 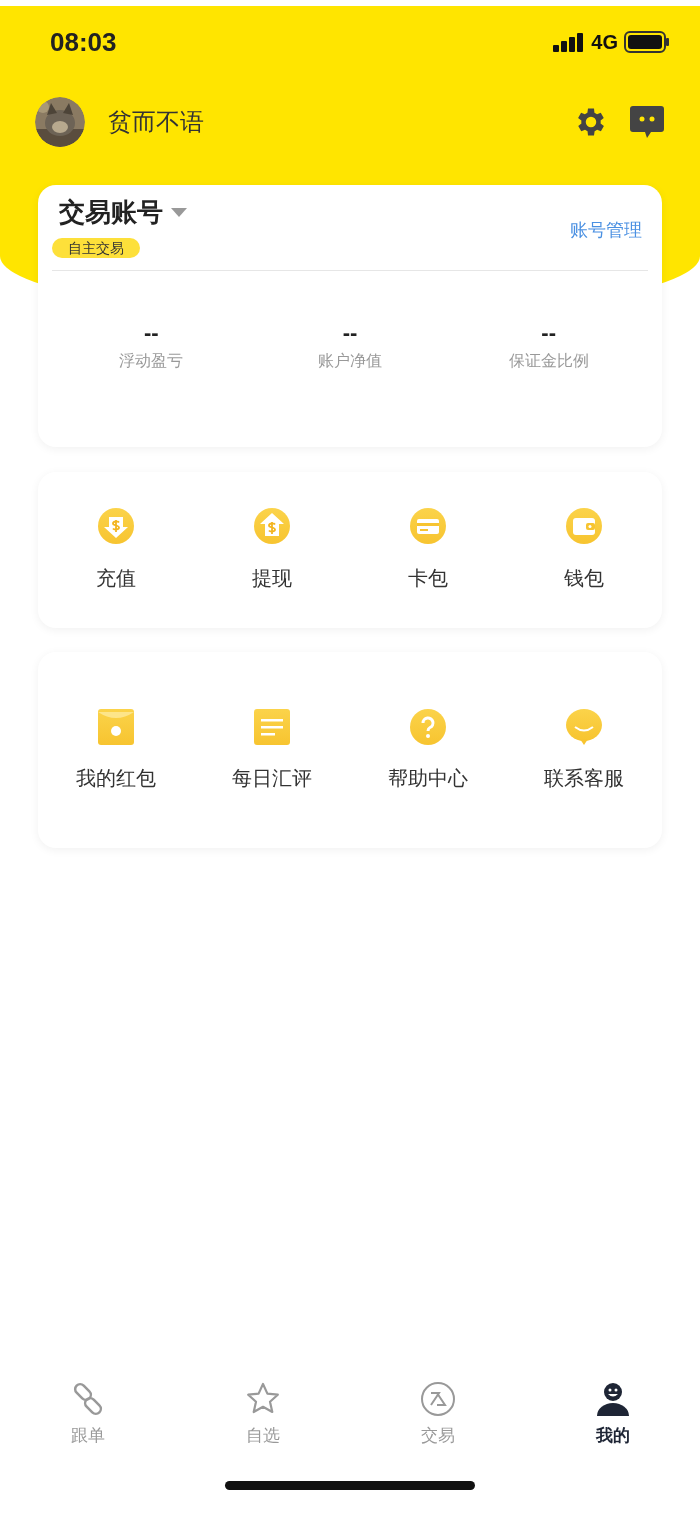 What do you see at coordinates (83, 42) in the screenshot?
I see `status-time: 08:03` at bounding box center [83, 42].